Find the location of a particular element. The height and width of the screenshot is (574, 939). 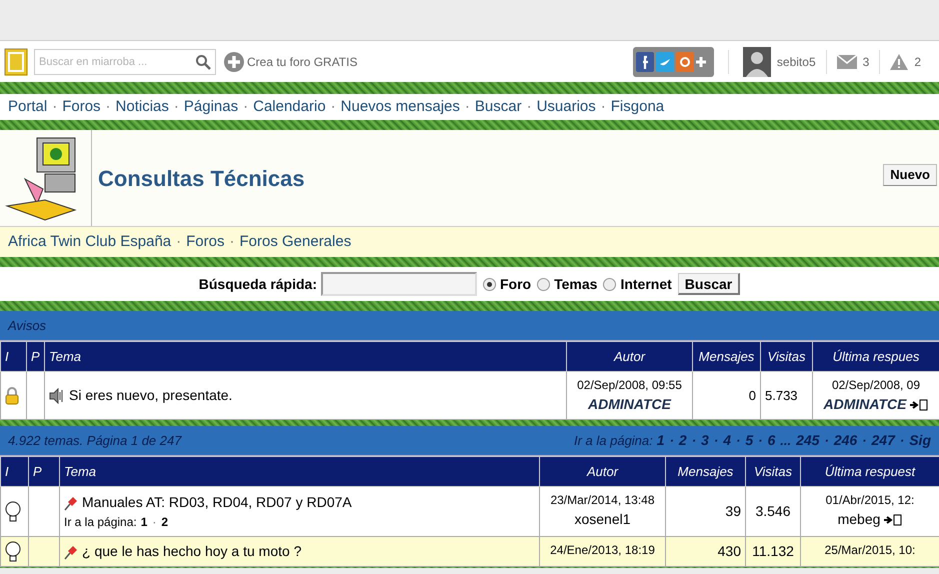

message-count: 430 is located at coordinates (706, 551).